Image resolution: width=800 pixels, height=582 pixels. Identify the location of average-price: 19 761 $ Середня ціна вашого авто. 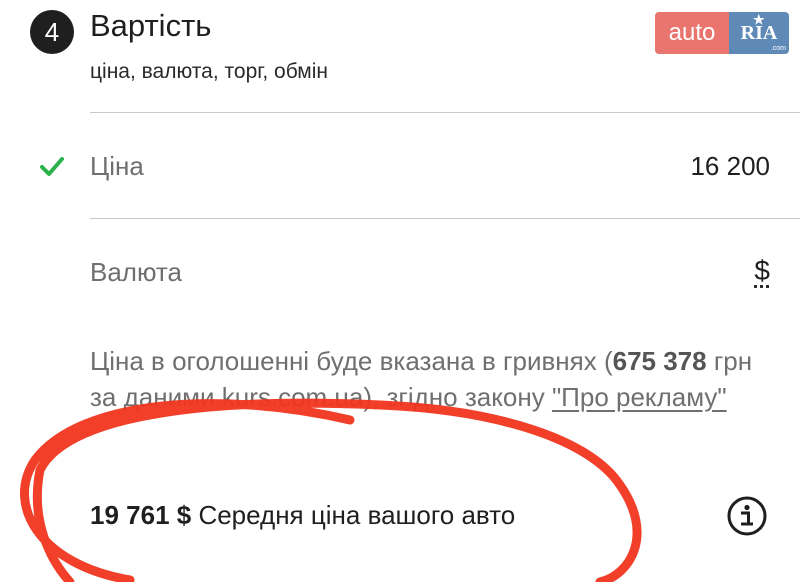
(302, 515).